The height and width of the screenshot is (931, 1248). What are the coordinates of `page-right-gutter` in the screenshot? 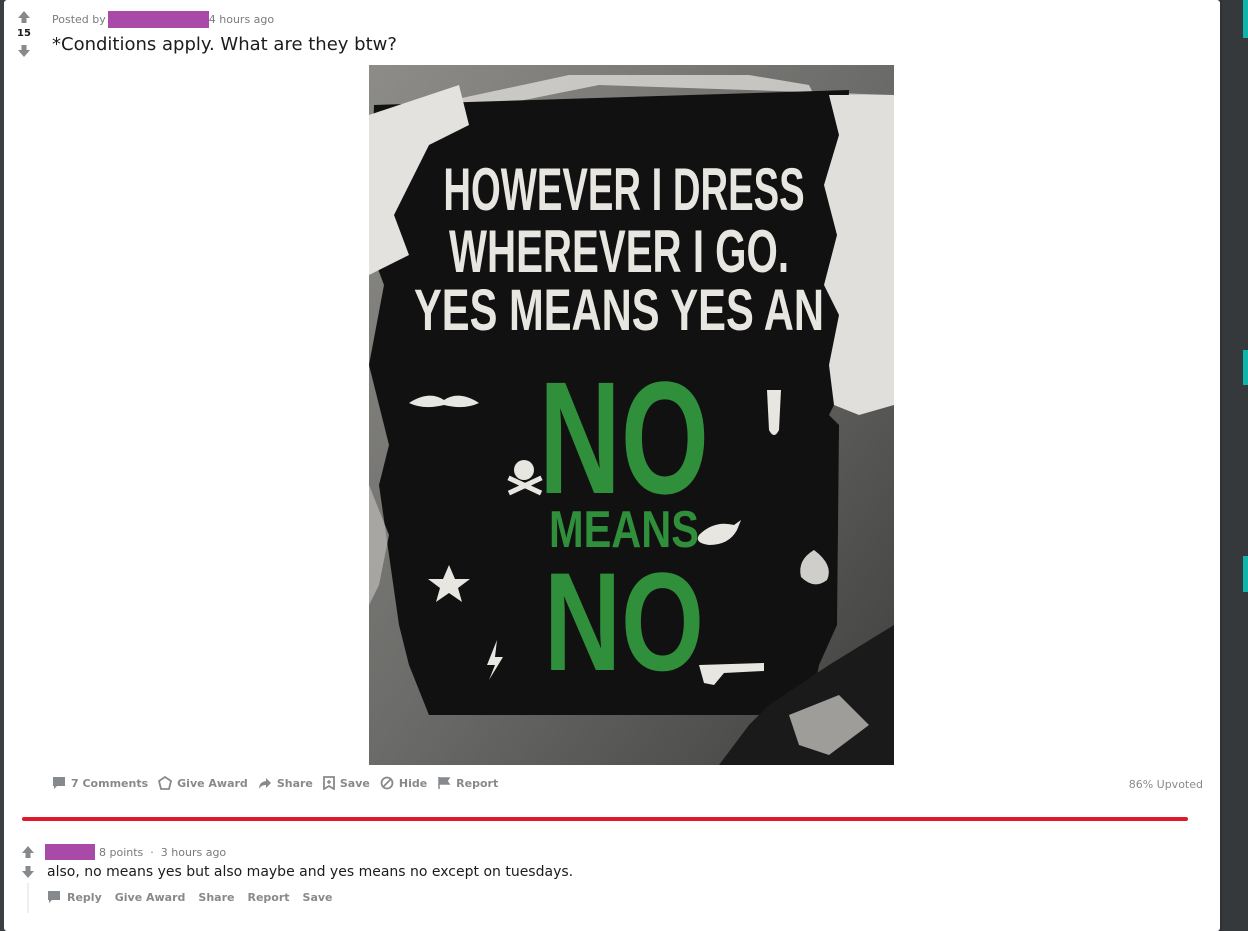 It's located at (1235, 465).